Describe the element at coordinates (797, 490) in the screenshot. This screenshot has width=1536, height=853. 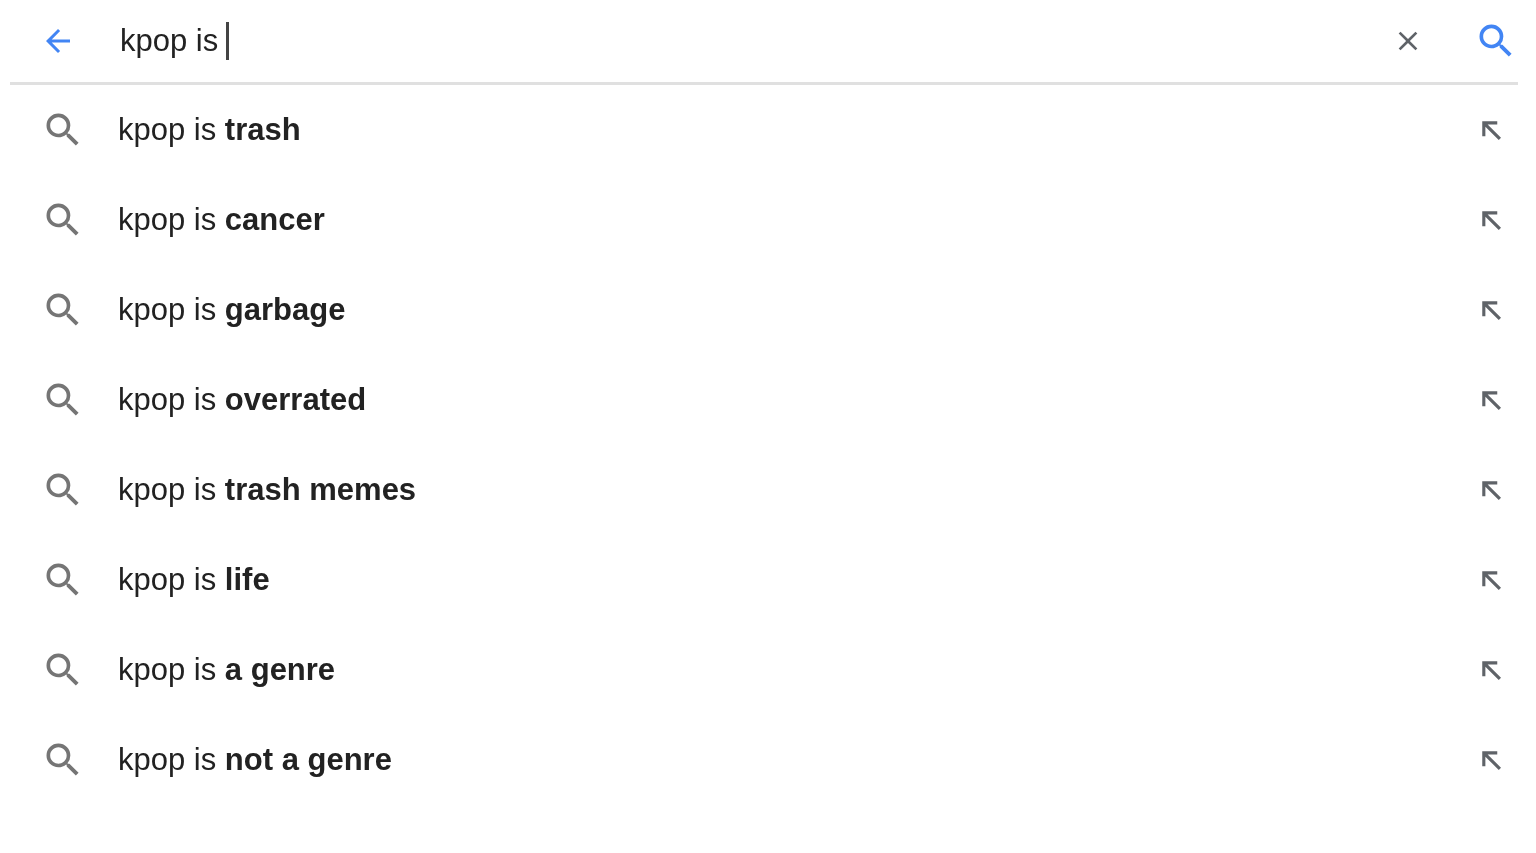
I see `suggestion-item: kpop is trash memes` at that location.